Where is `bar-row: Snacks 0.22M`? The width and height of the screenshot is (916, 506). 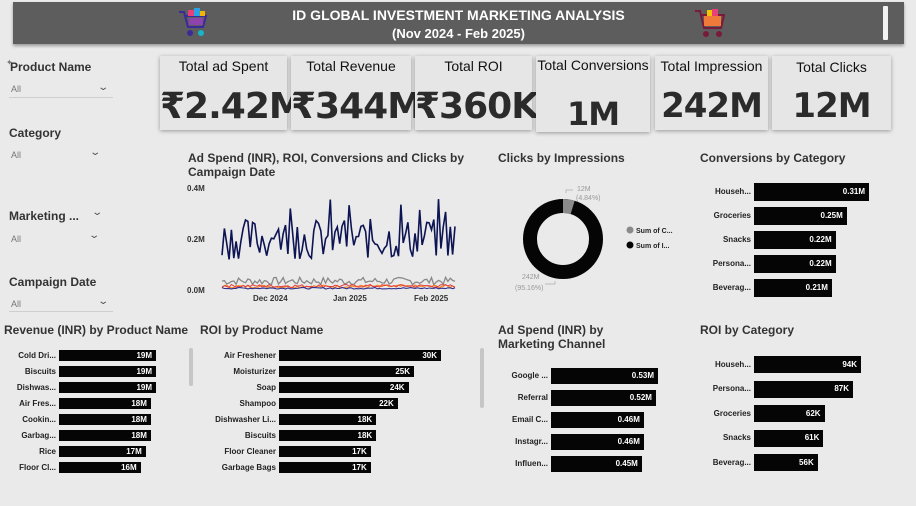
bar-row: Snacks 0.22M is located at coordinates (784, 240).